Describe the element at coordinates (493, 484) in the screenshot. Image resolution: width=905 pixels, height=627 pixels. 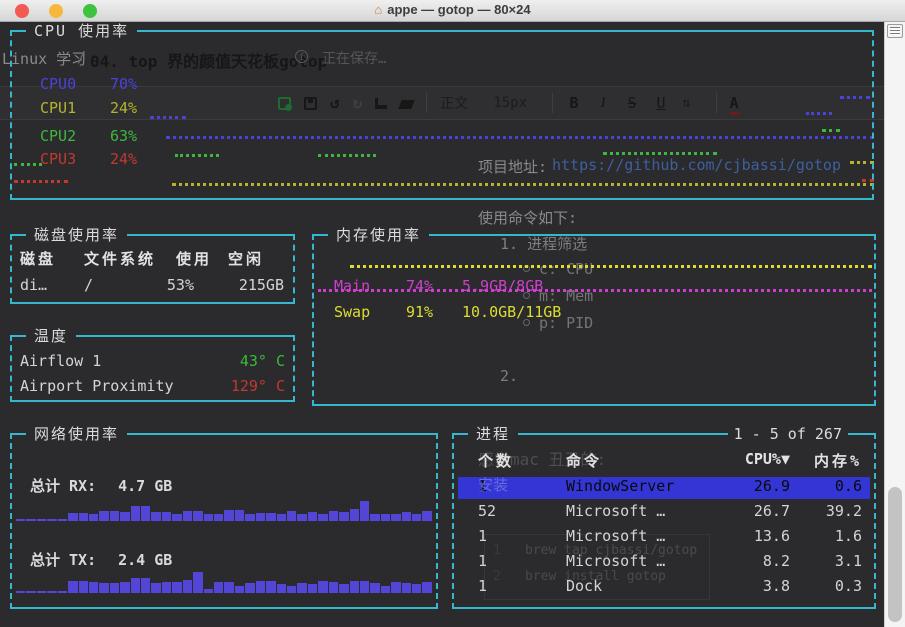
I see `install-link: 安装` at that location.